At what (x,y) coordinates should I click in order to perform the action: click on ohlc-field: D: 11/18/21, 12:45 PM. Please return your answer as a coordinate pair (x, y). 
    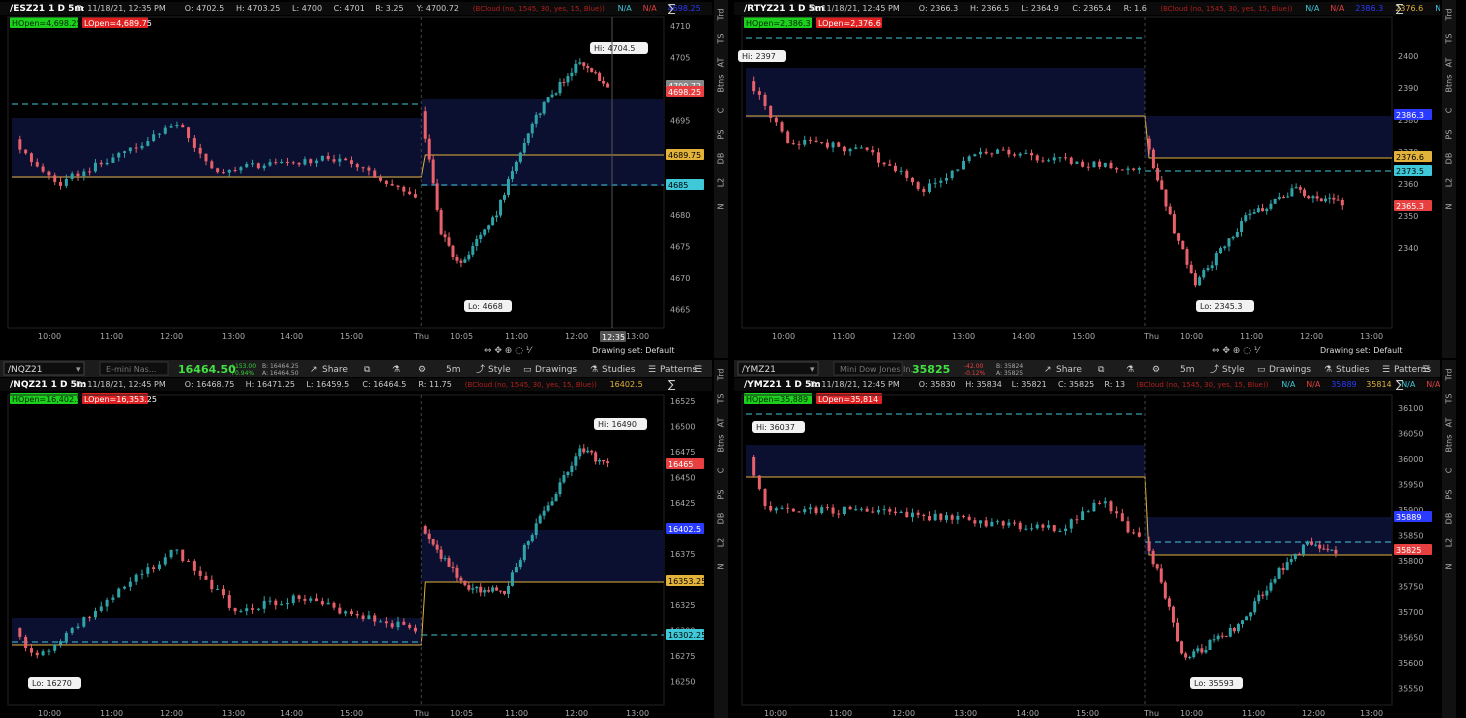
    Looking at the image, I should click on (855, 384).